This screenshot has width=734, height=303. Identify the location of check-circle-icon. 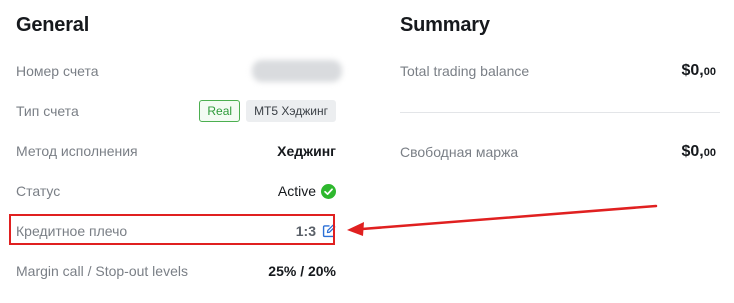
(328, 191).